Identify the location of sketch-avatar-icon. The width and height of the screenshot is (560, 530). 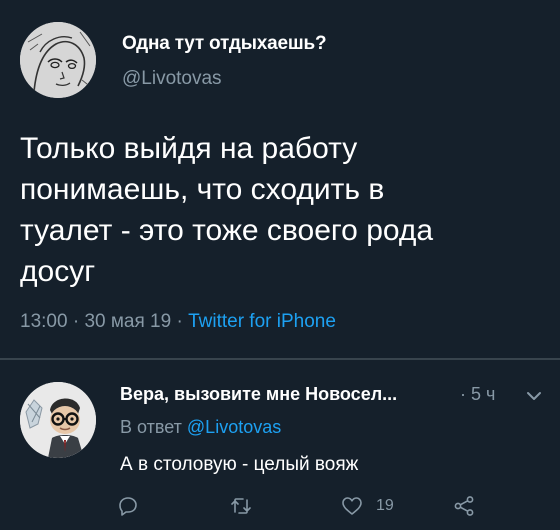
(58, 60).